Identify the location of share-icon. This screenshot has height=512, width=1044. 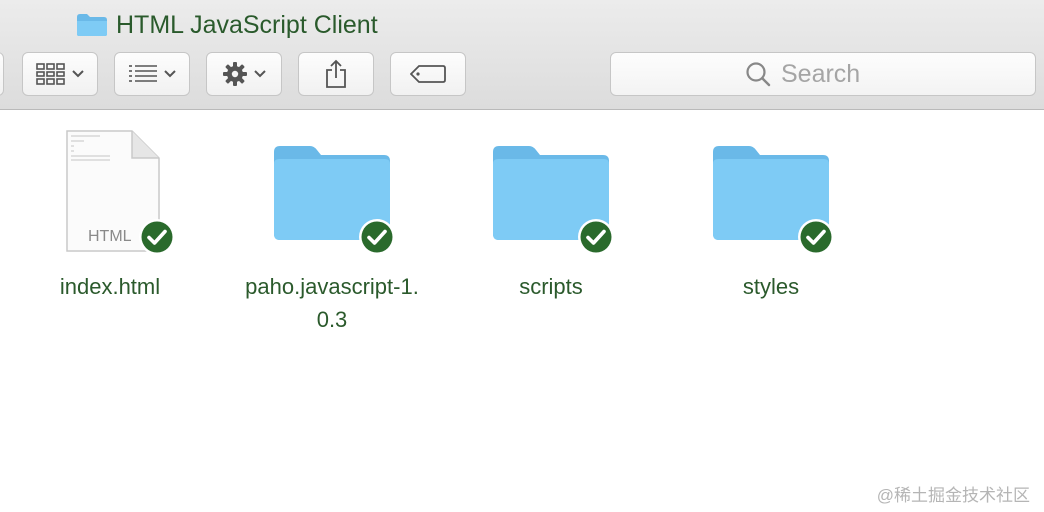
(336, 73).